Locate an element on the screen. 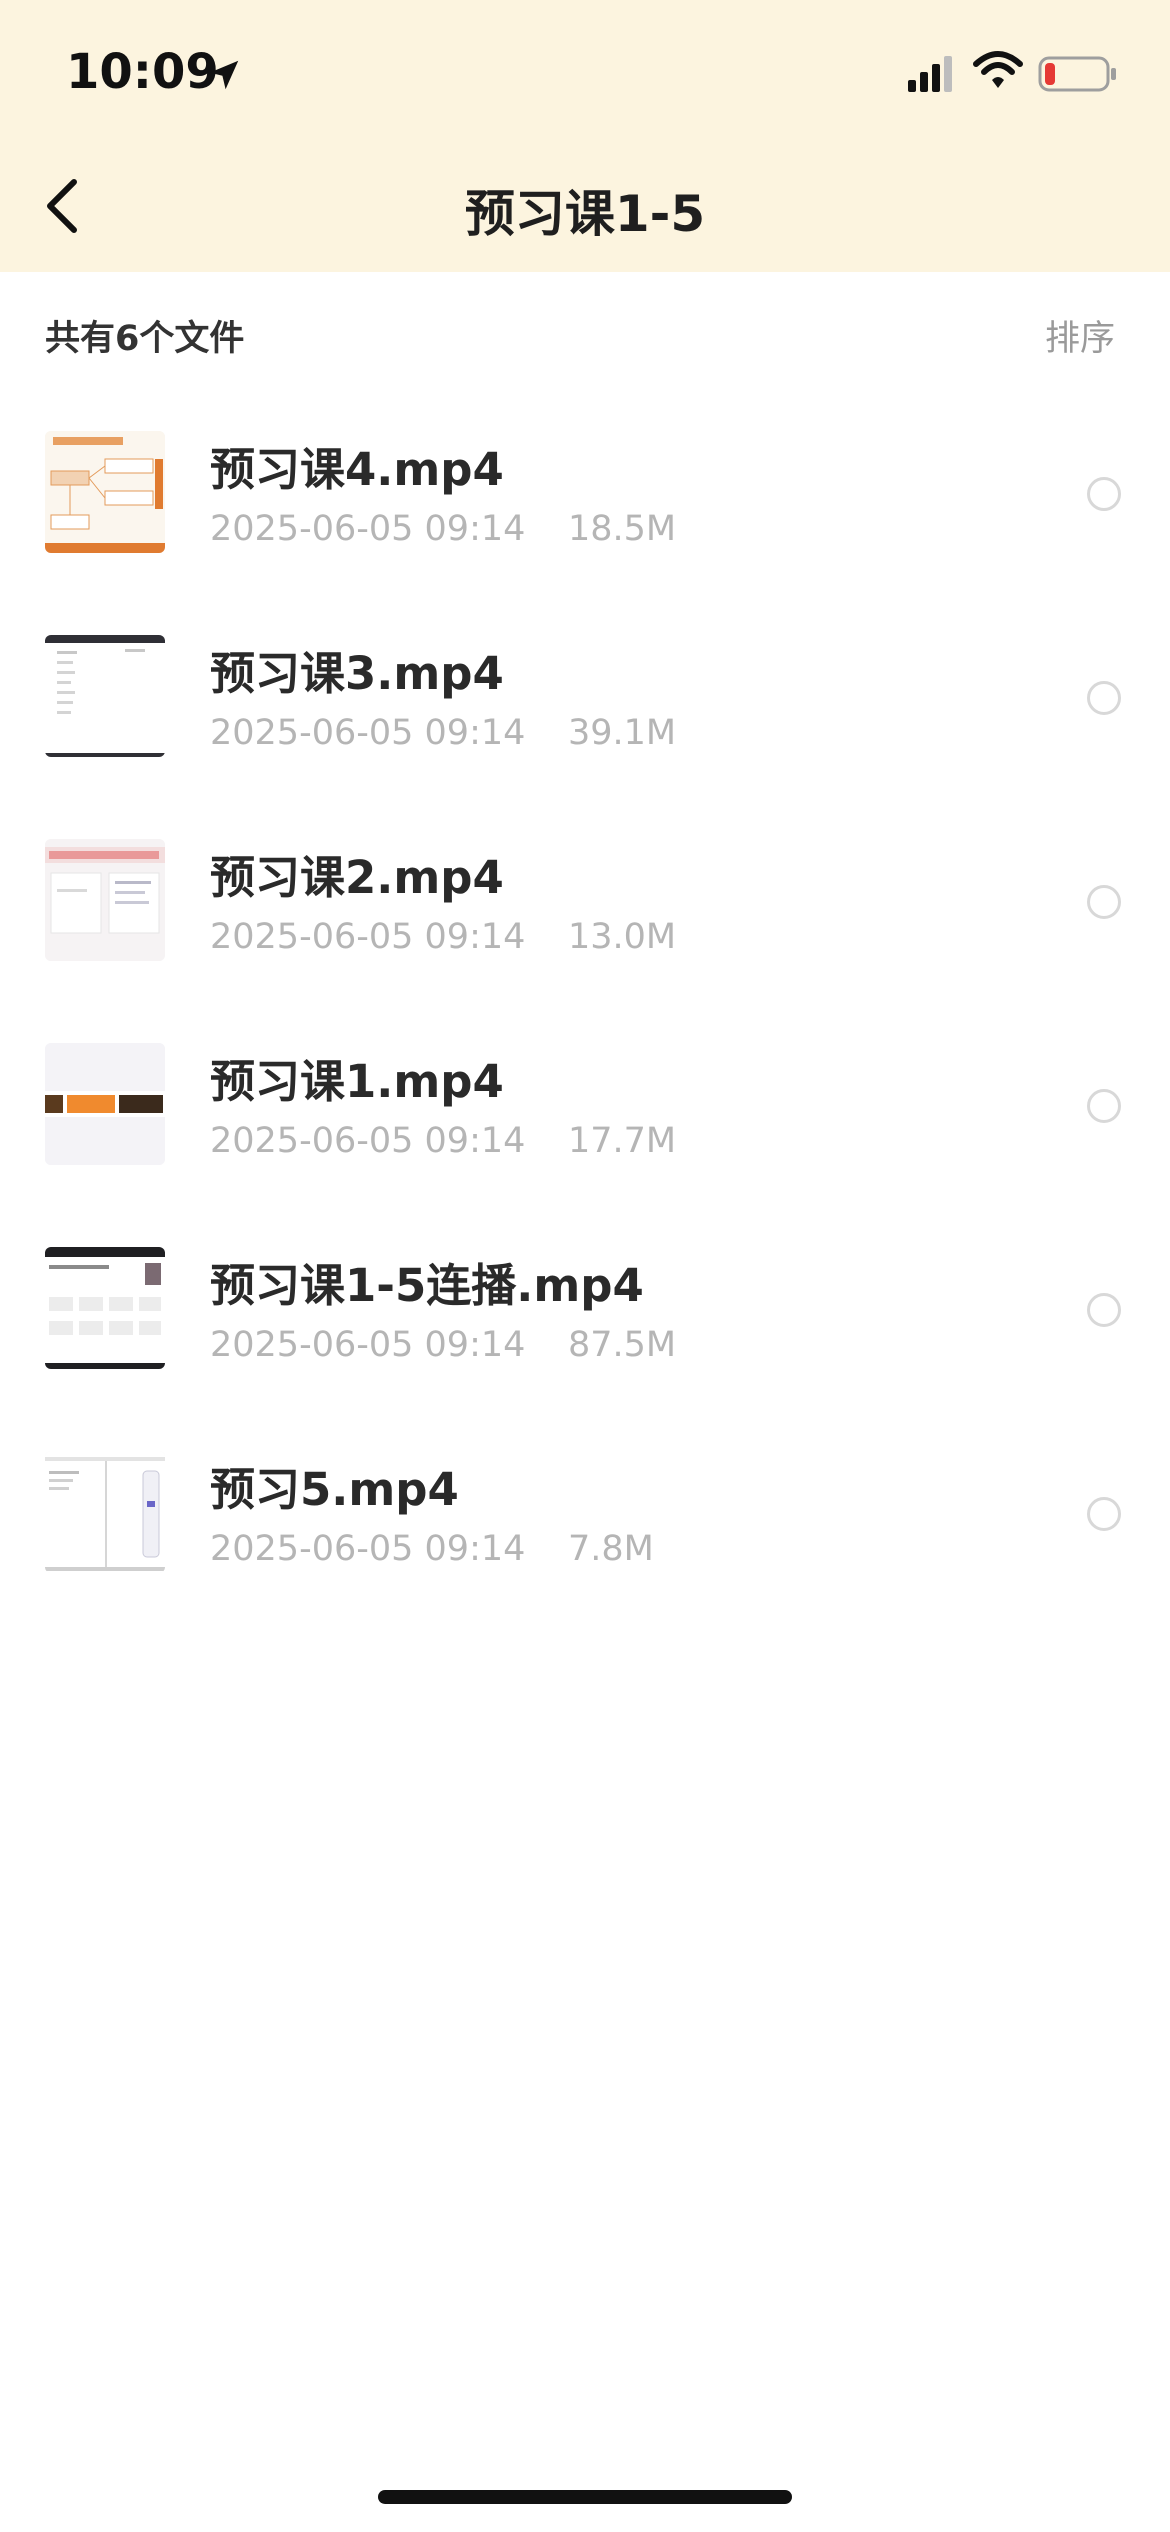 This screenshot has width=1170, height=2532. file-name: 预习课4.mp4 is located at coordinates (357, 469).